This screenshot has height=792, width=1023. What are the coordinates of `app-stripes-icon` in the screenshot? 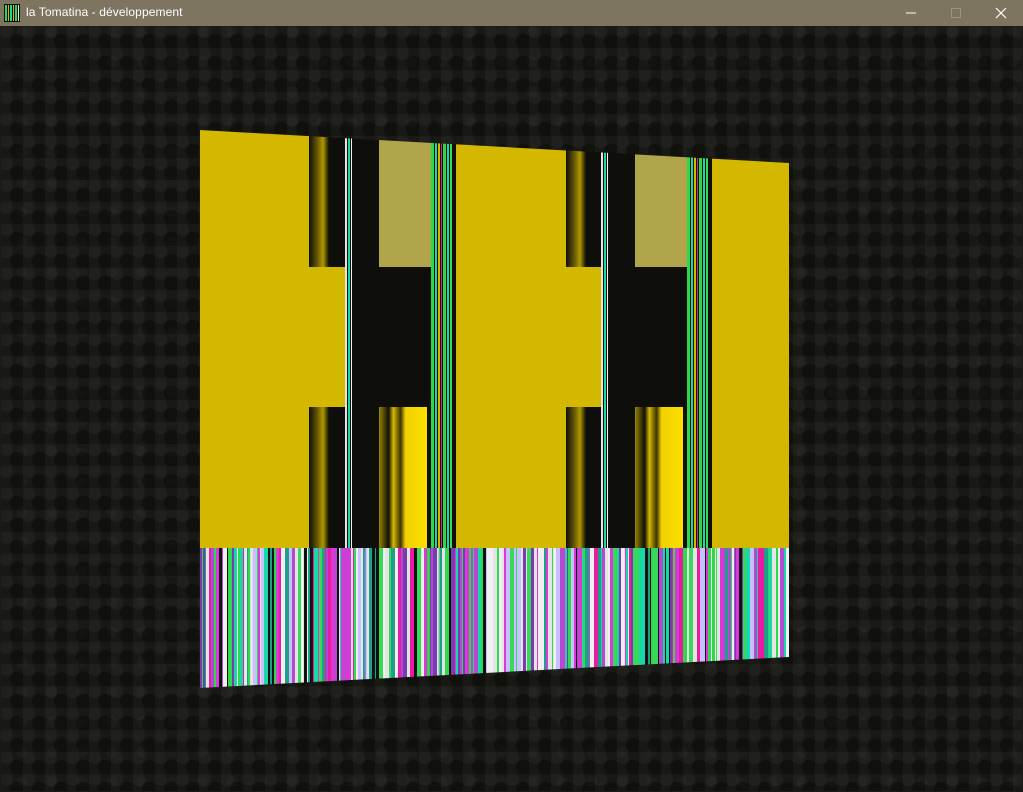 It's located at (12, 13).